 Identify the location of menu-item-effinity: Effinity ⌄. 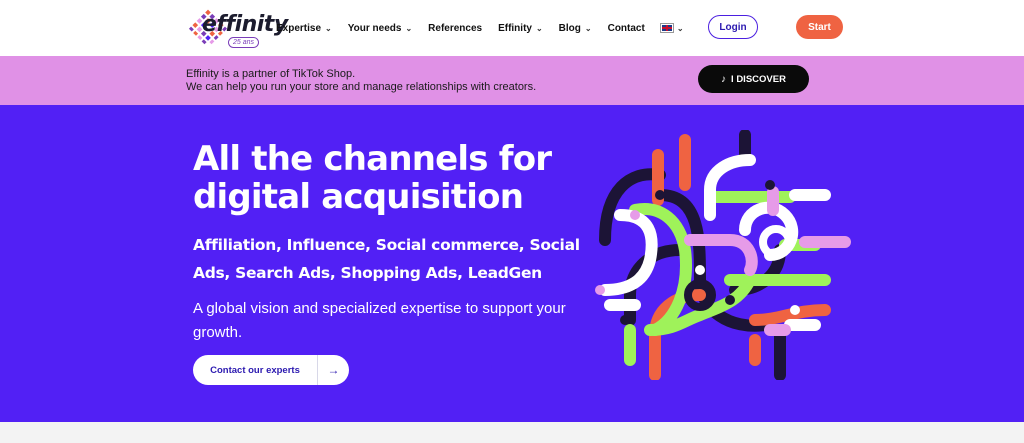
(520, 28).